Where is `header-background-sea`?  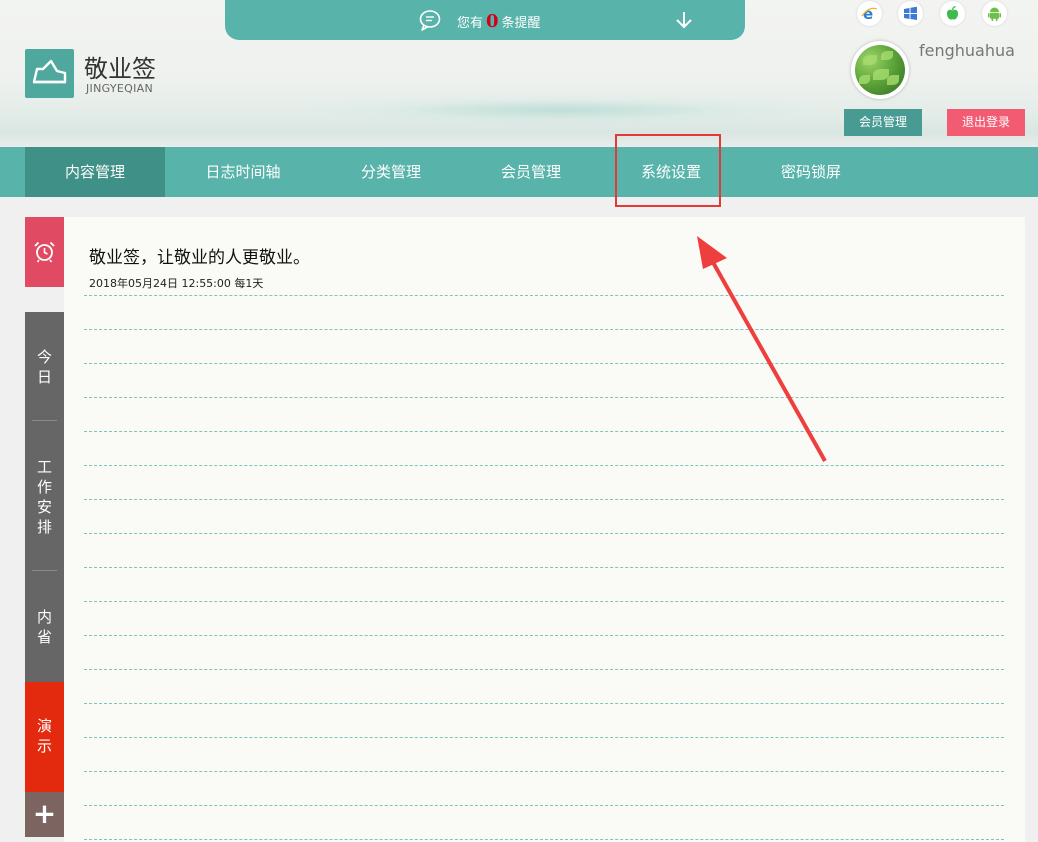
header-background-sea is located at coordinates (560, 110).